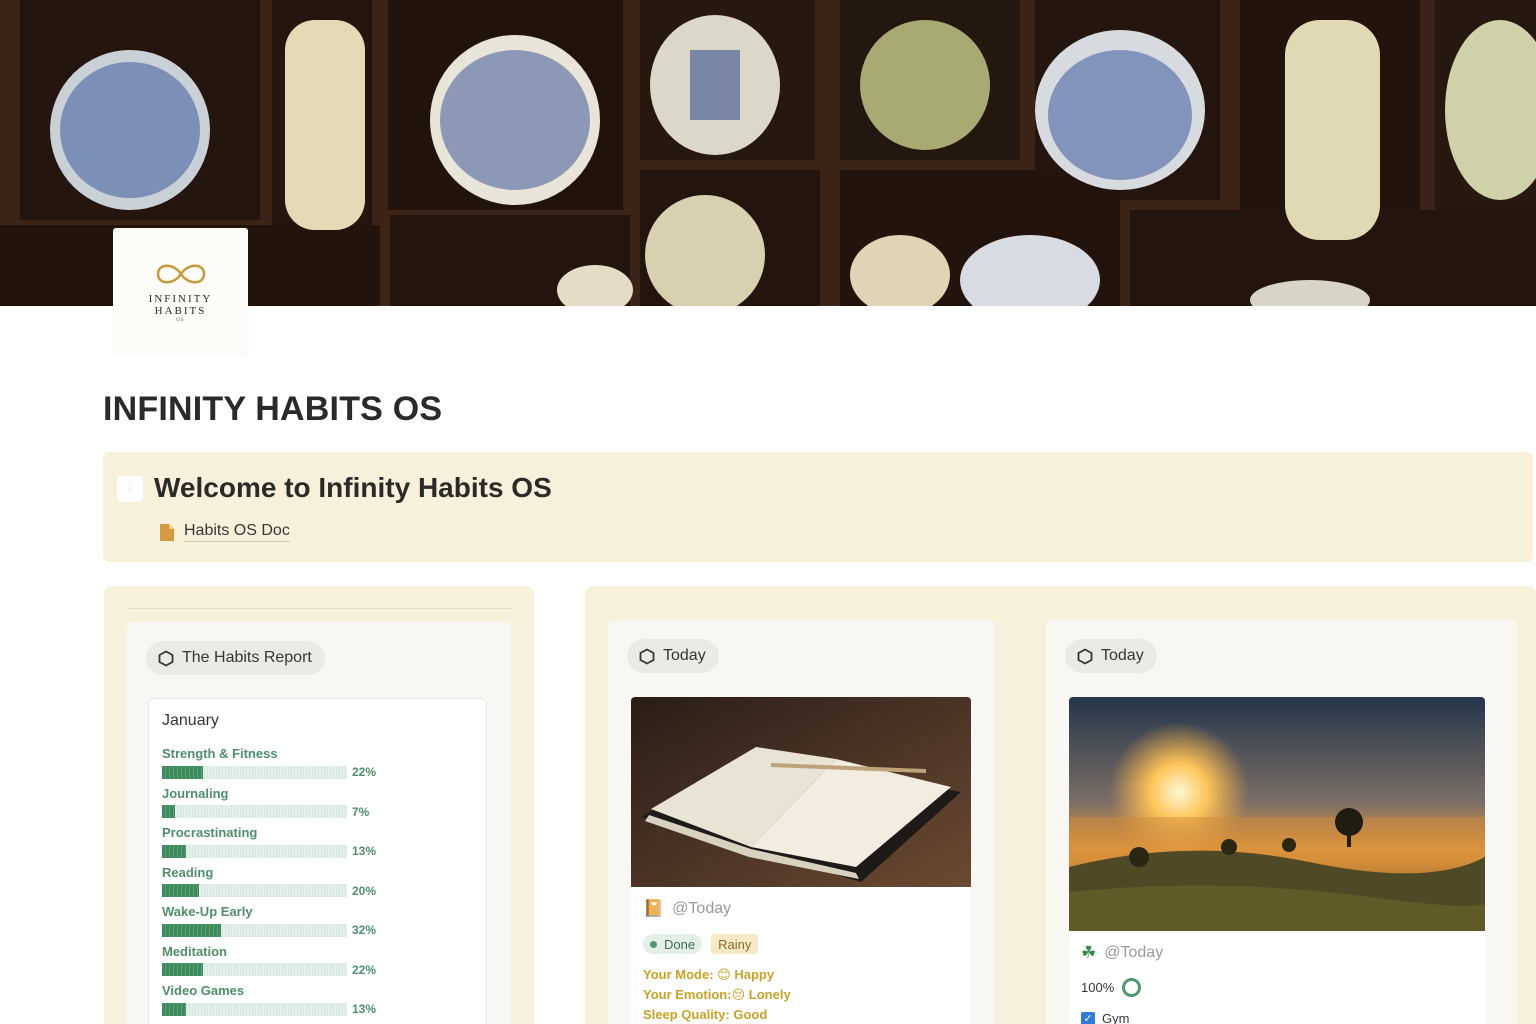 The image size is (1536, 1024). What do you see at coordinates (180, 310) in the screenshot?
I see `logo-text-habits: HABITS` at bounding box center [180, 310].